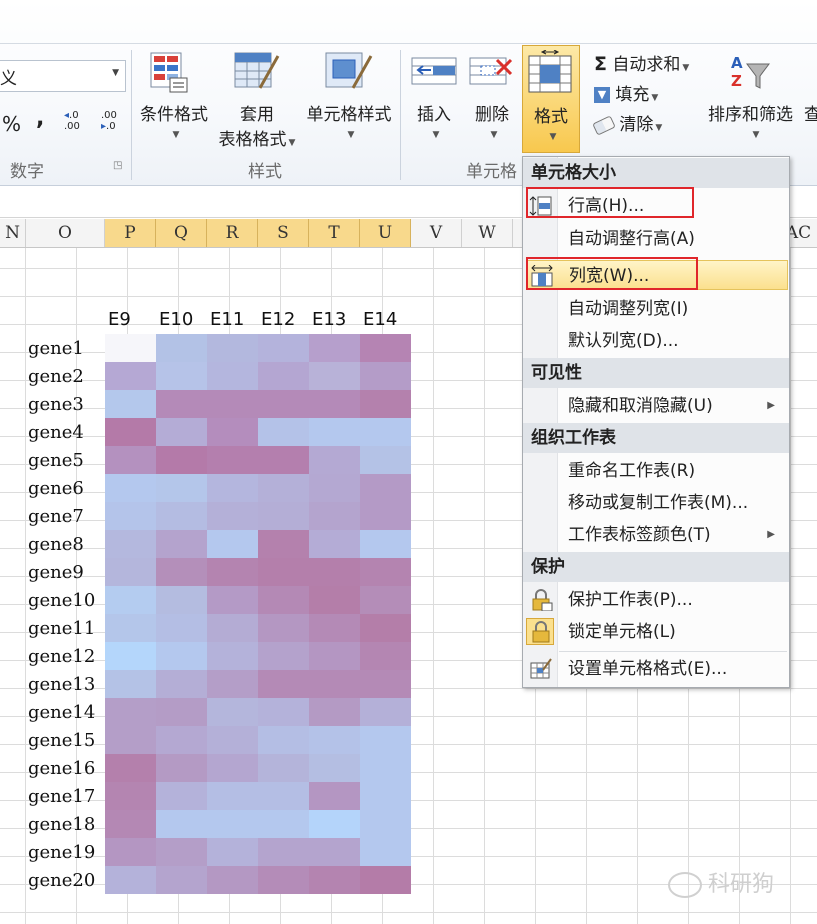  What do you see at coordinates (227, 319) in the screenshot?
I see `sample-header-e11: E11` at bounding box center [227, 319].